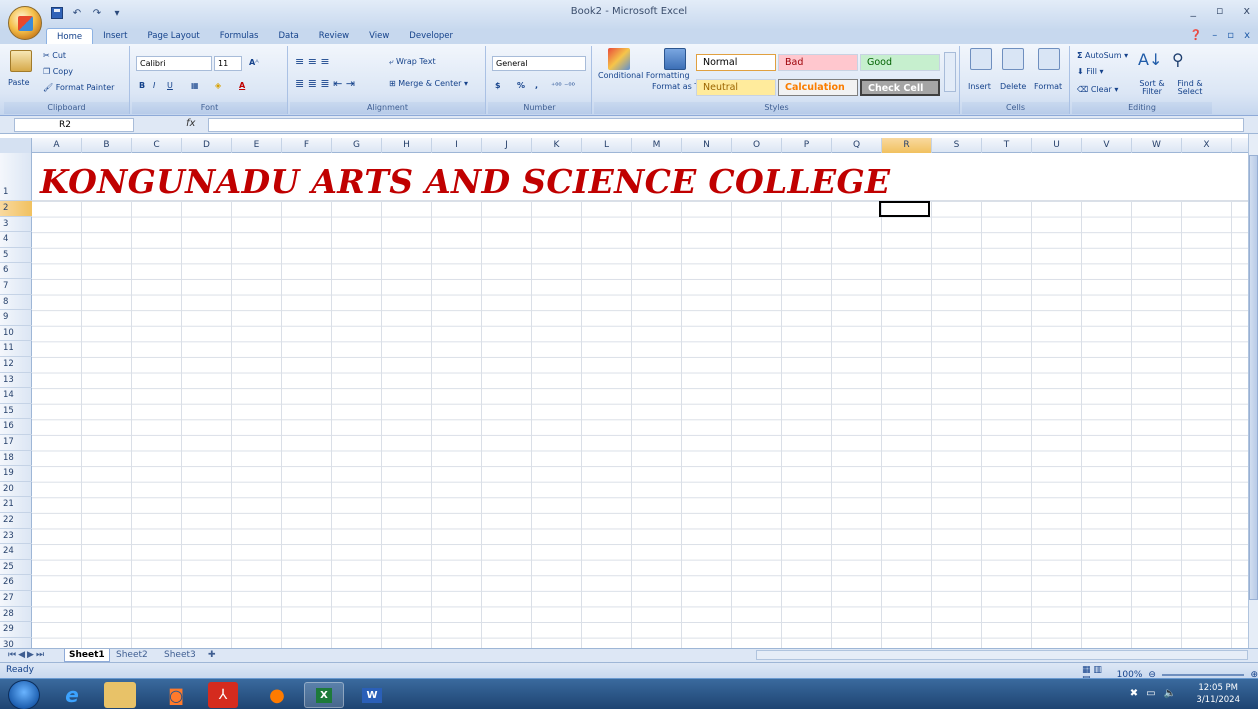 Image resolution: width=1258 pixels, height=709 pixels. Describe the element at coordinates (312, 62) in the screenshot. I see `align-top-button: ≡ ≡ ≡` at that location.